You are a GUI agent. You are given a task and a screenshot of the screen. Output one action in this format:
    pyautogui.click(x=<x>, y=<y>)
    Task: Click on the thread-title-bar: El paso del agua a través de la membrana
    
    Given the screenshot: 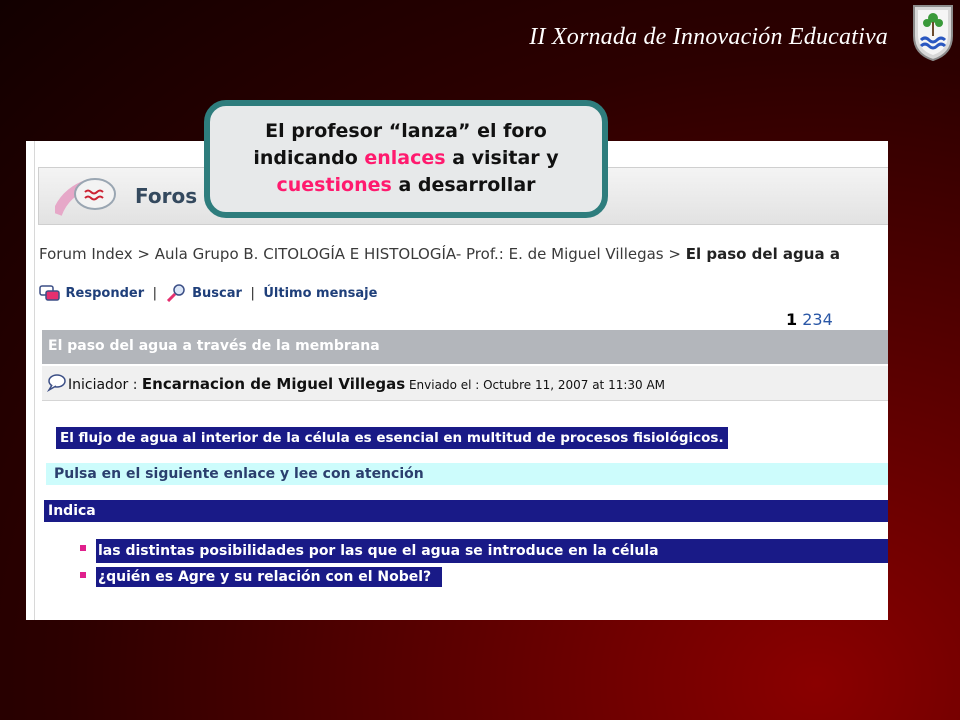 What is the action you would take?
    pyautogui.click(x=465, y=347)
    